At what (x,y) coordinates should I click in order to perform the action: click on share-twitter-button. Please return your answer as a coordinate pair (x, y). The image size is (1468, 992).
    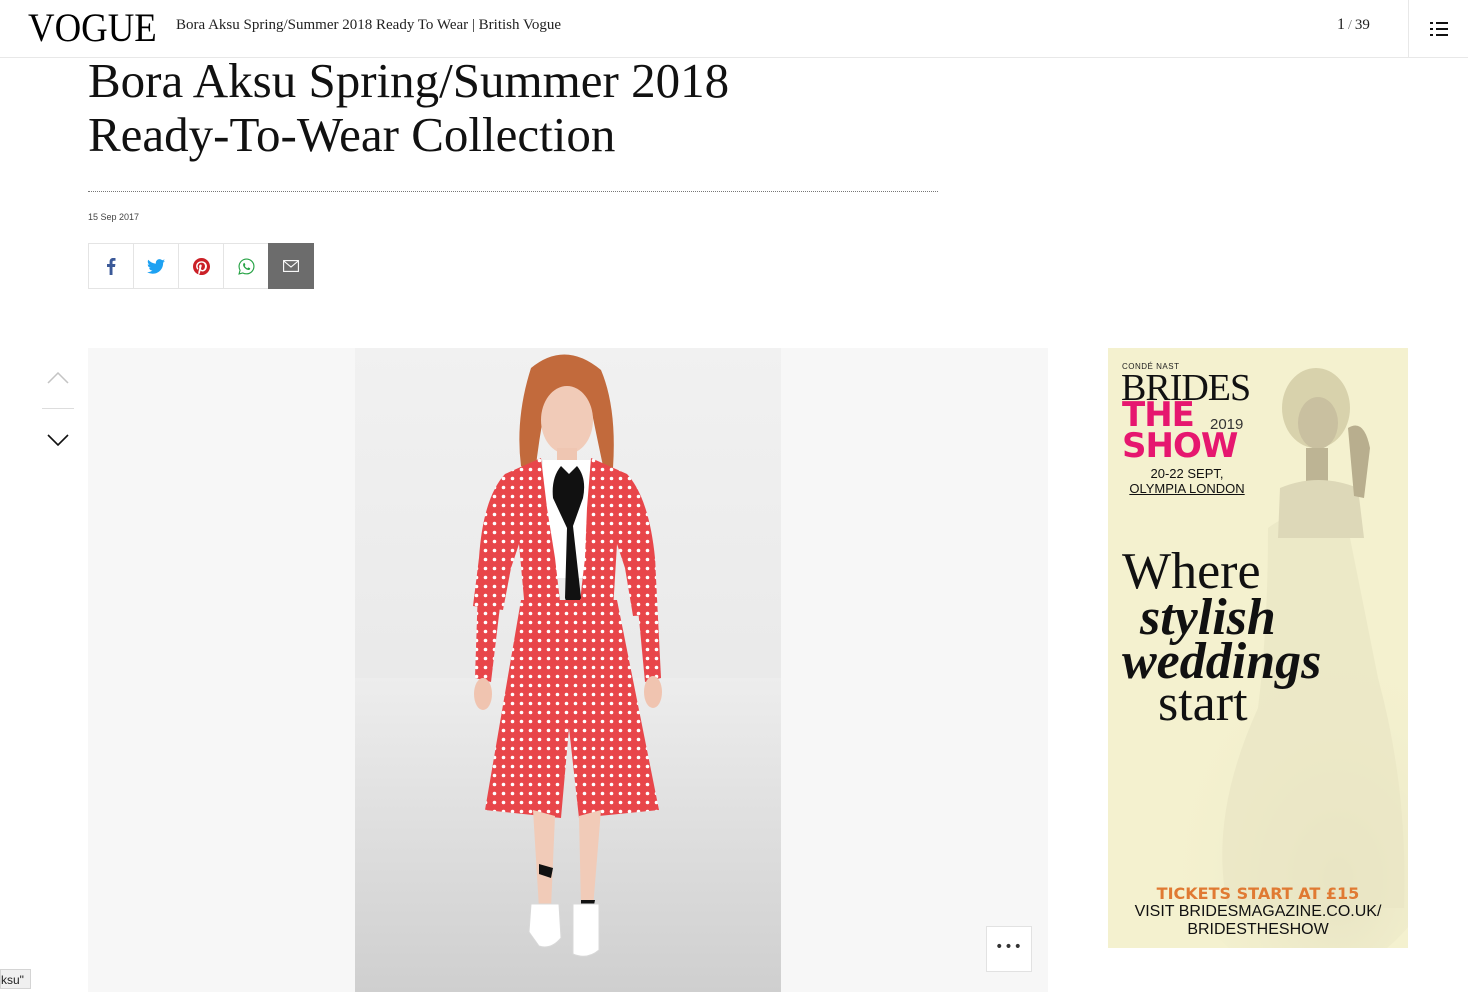
    Looking at the image, I should click on (156, 266).